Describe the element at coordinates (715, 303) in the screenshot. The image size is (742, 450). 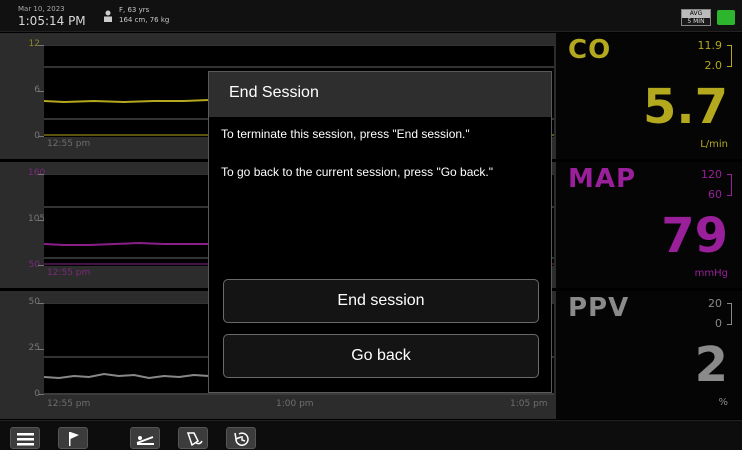
I see `ppv-alarm-high: 20` at that location.